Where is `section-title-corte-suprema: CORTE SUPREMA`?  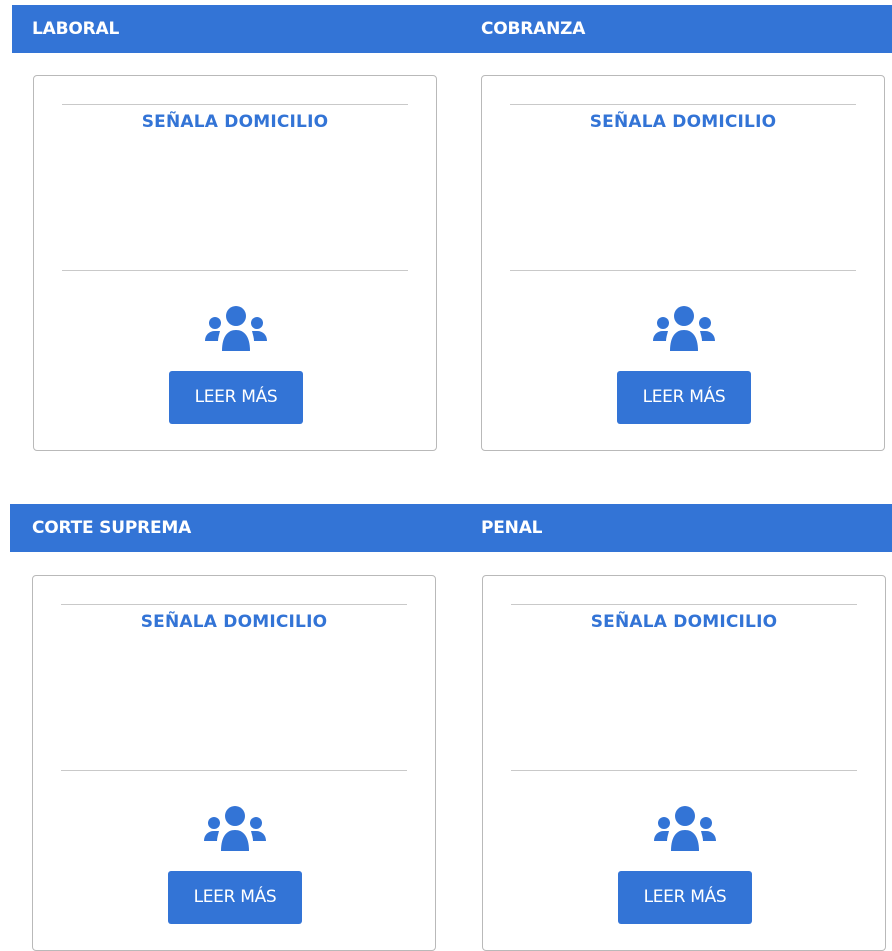
section-title-corte-suprema: CORTE SUPREMA is located at coordinates (112, 528).